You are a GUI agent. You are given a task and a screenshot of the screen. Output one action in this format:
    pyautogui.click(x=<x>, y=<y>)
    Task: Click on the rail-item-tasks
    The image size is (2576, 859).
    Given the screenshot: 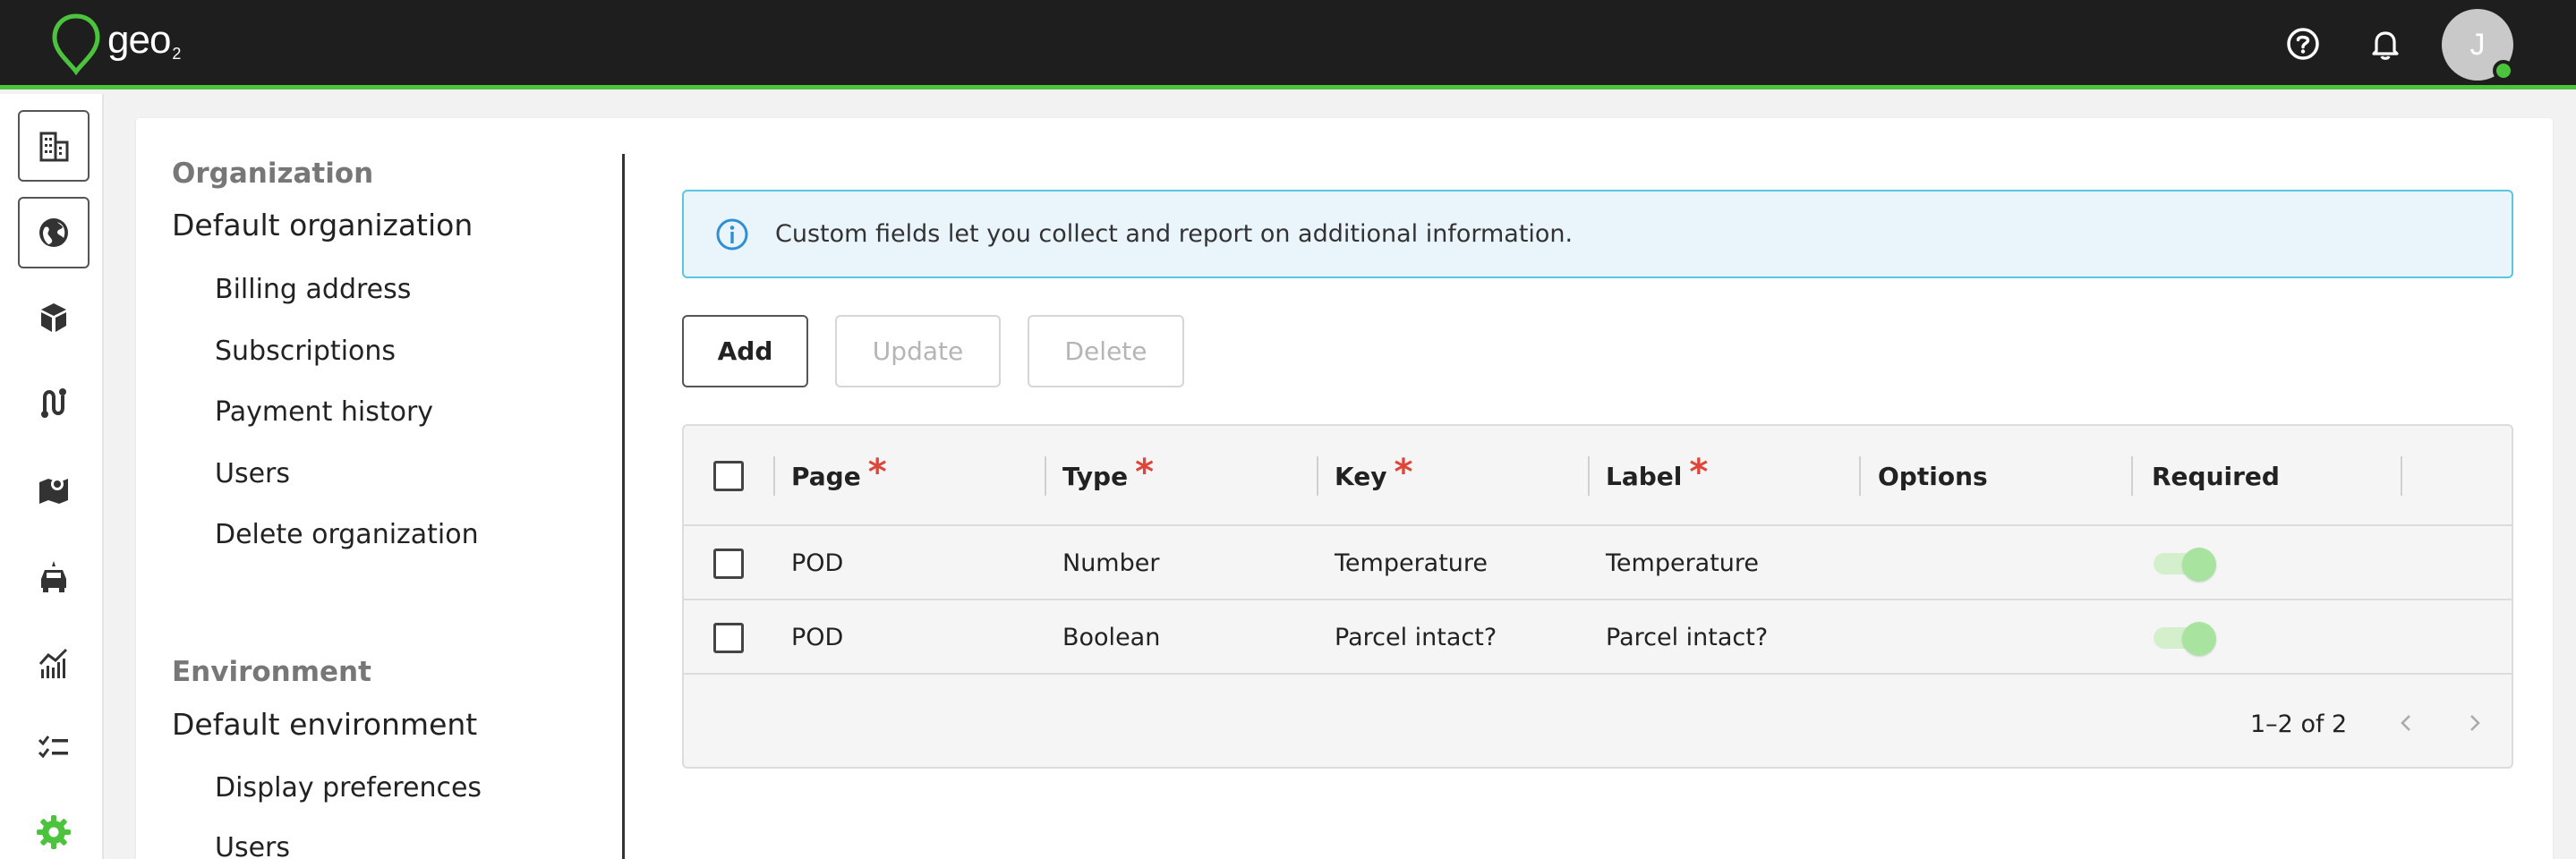 What is the action you would take?
    pyautogui.click(x=54, y=747)
    